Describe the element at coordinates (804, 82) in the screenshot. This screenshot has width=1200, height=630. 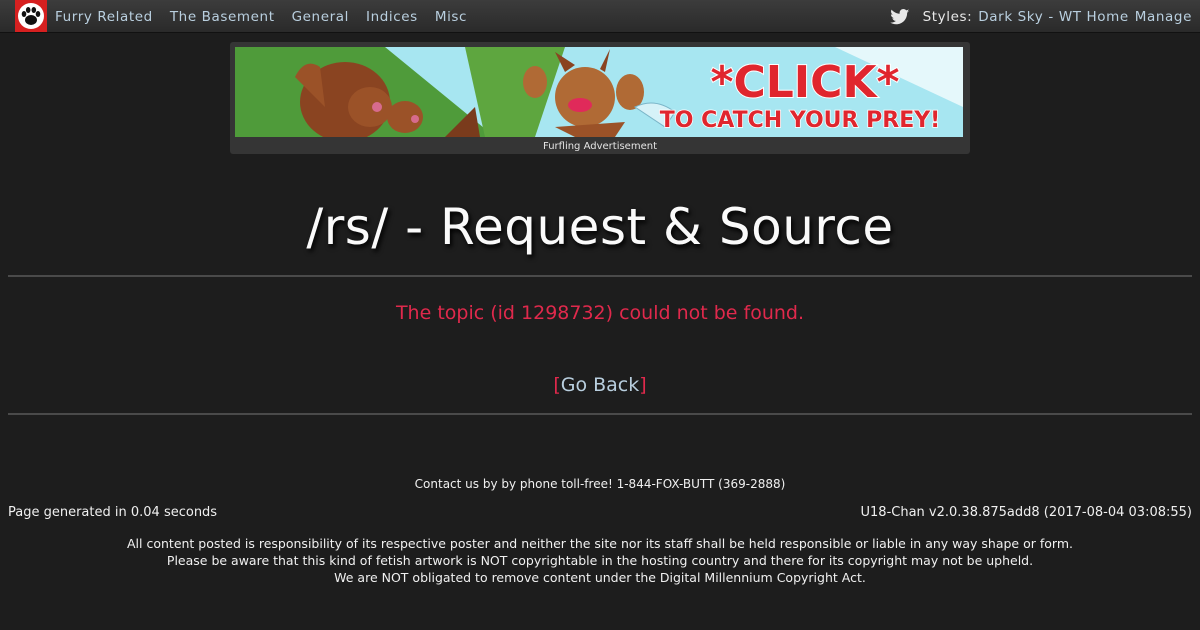
I see `ad-headline: *CLICK*` at that location.